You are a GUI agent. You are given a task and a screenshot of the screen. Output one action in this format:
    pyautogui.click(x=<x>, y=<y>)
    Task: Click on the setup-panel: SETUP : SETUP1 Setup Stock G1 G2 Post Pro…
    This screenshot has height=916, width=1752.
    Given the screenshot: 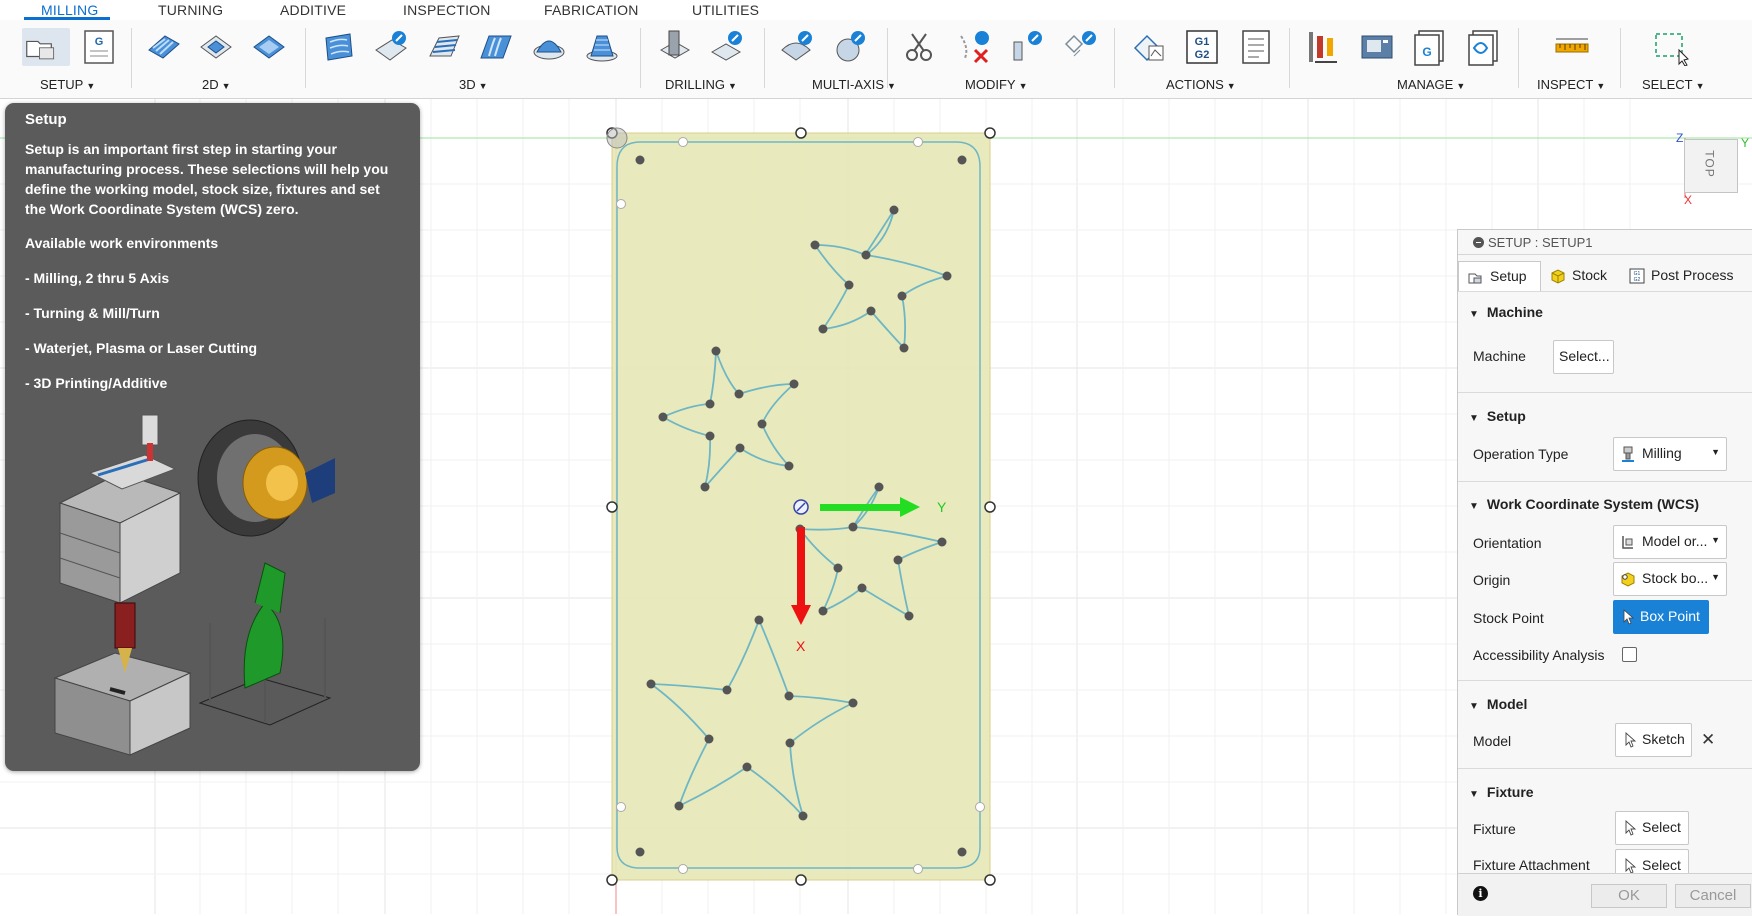 What is the action you would take?
    pyautogui.click(x=1604, y=572)
    